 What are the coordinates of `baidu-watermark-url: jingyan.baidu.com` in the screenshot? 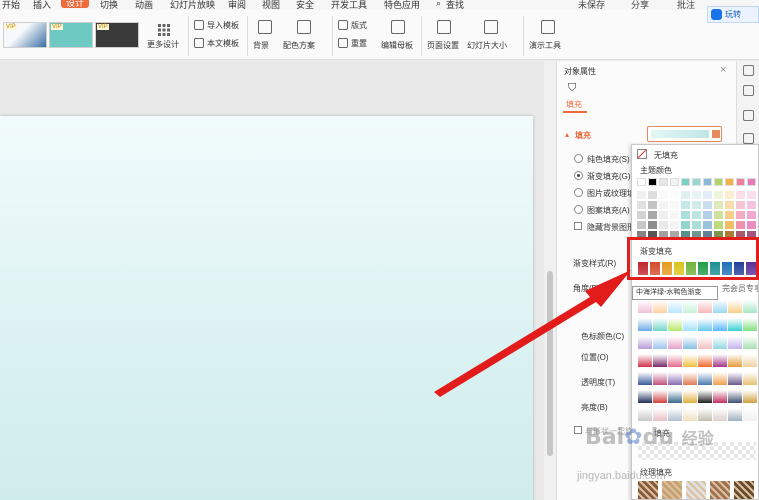 It's located at (621, 476).